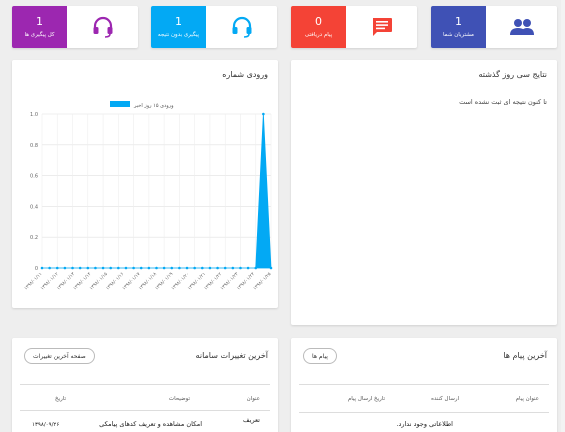 The height and width of the screenshot is (432, 565). I want to click on stat-value-box: 1 پیگیری بدون نتیجه, so click(178, 27).